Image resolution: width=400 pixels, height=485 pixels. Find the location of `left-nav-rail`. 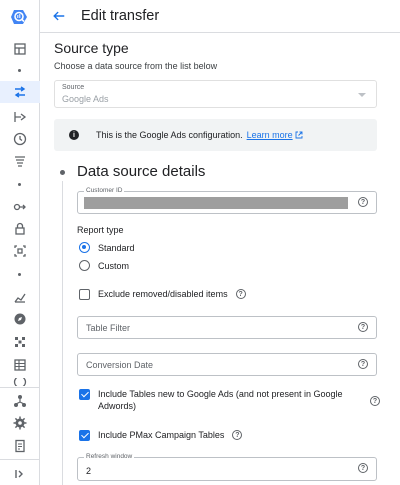

left-nav-rail is located at coordinates (20, 242).